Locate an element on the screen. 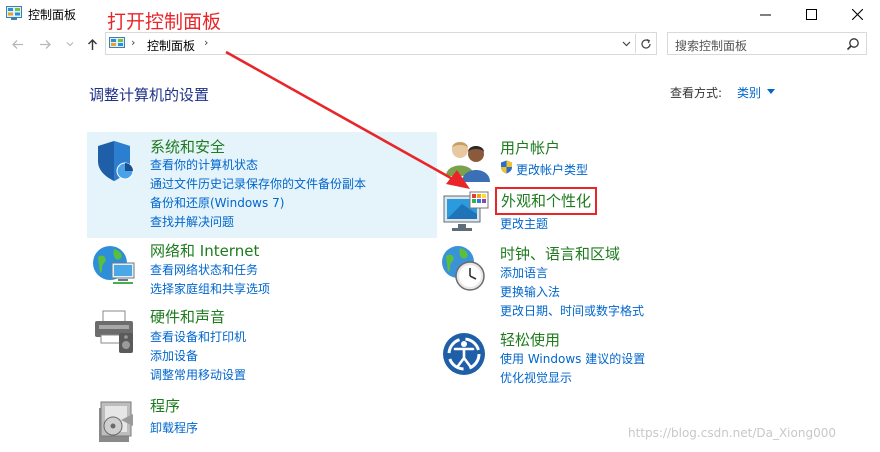 This screenshot has height=452, width=880. link-change-input-method: 更换输入法 is located at coordinates (530, 291).